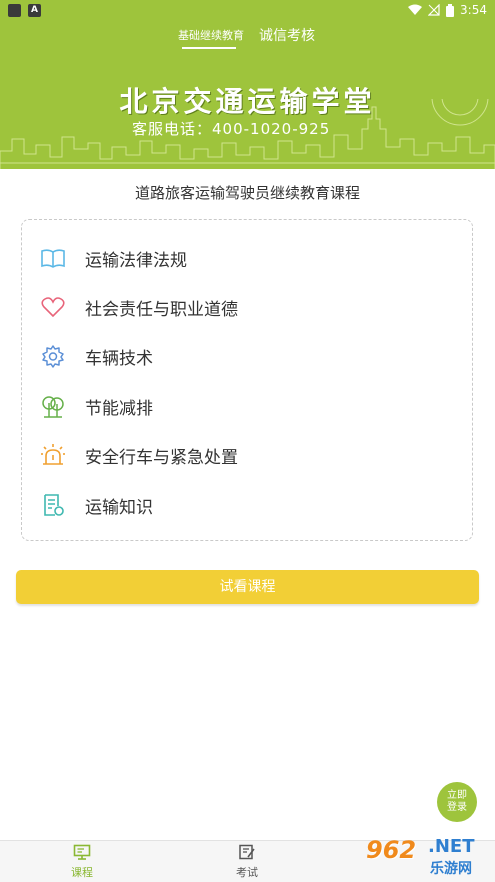  What do you see at coordinates (82, 872) in the screenshot?
I see `nav-label: 课程` at bounding box center [82, 872].